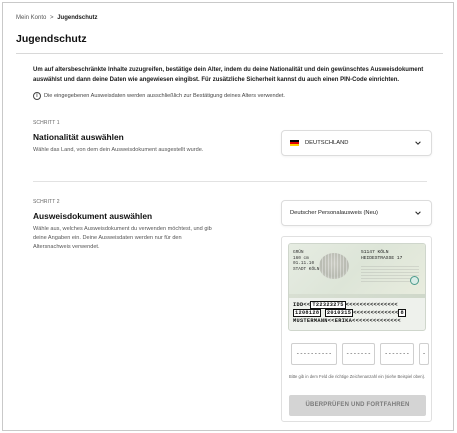 The width and height of the screenshot is (457, 433). What do you see at coordinates (327, 143) in the screenshot?
I see `nationality-select-value: DEUTSCHLAND` at bounding box center [327, 143].